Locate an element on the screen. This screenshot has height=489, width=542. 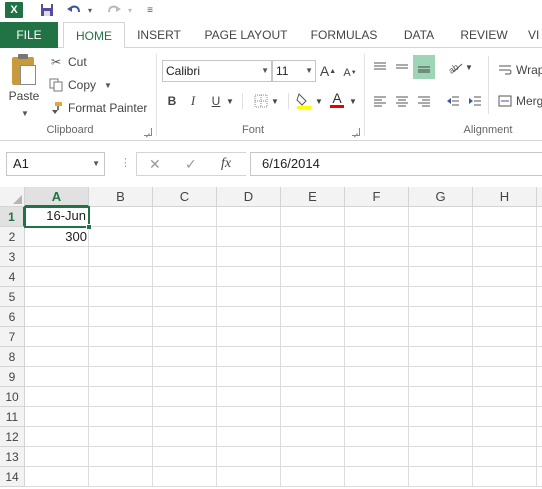
font-color-dropdown-icon: ▼ is located at coordinates (353, 101).